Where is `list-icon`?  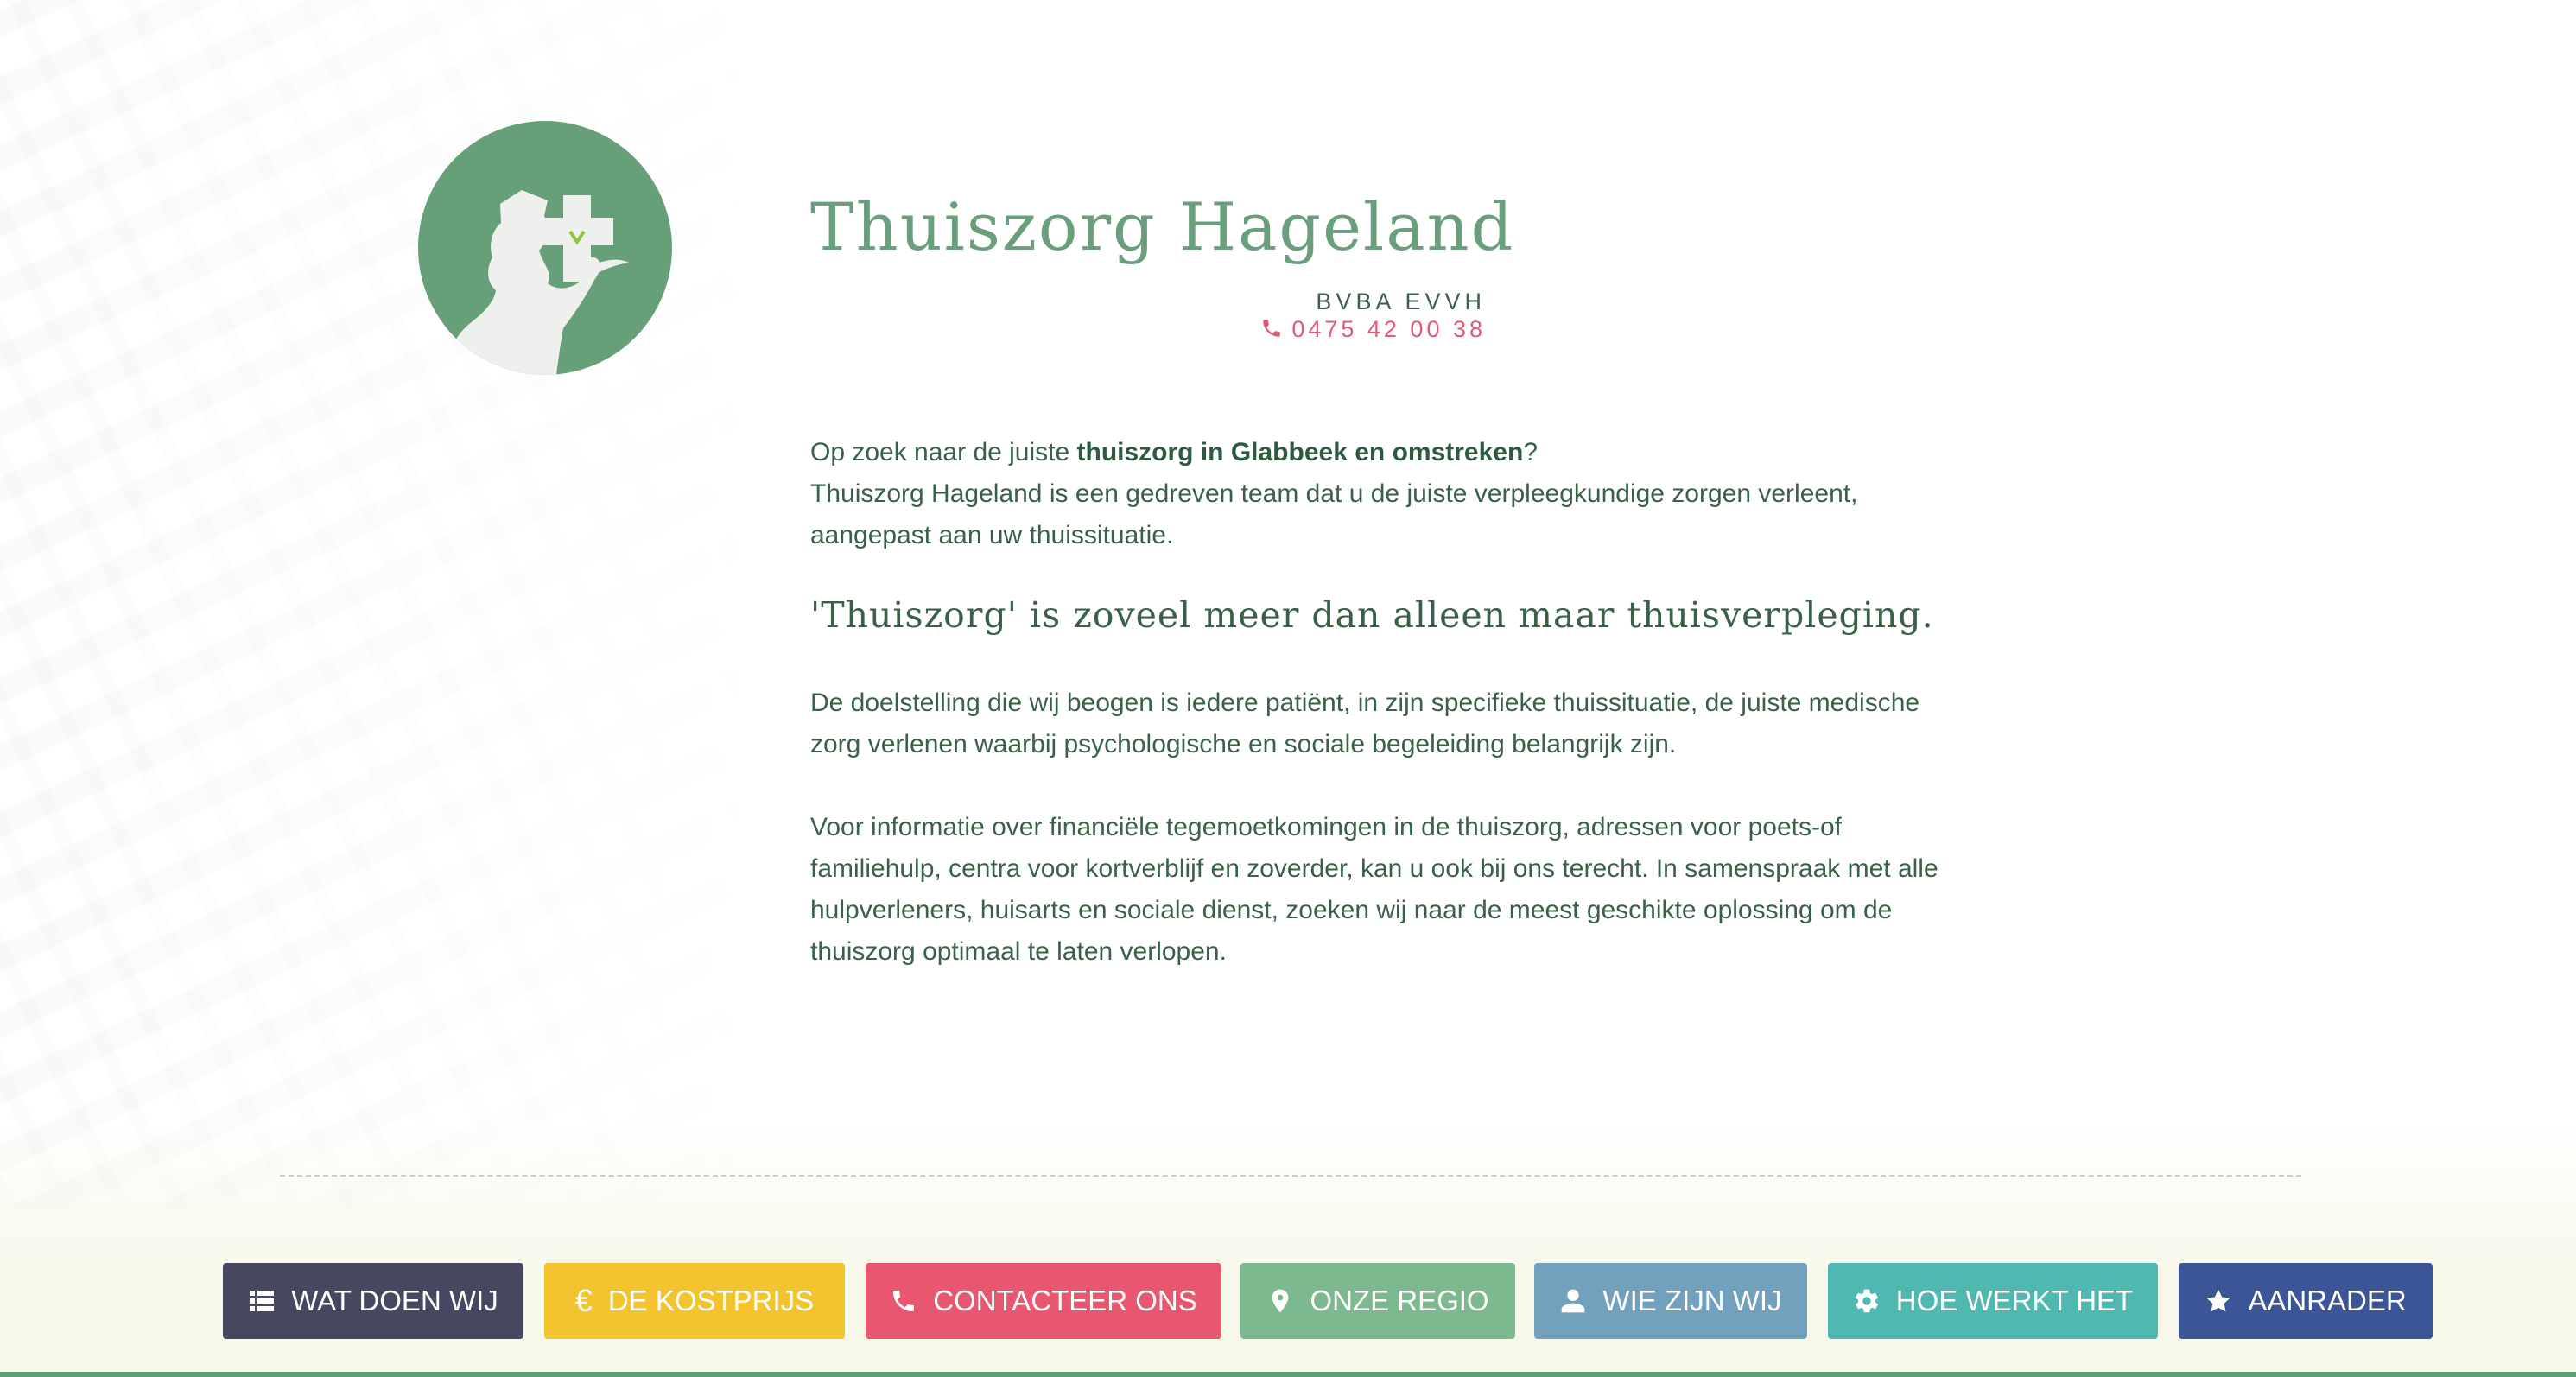 list-icon is located at coordinates (262, 1301).